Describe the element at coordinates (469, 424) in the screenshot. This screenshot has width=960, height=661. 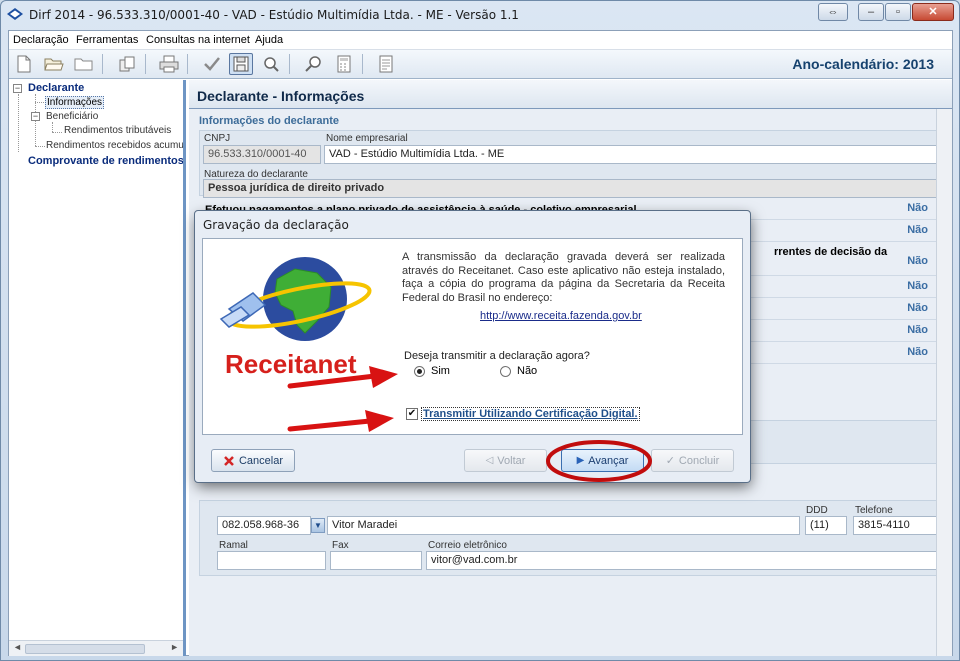
I see `annotation-overlay` at that location.